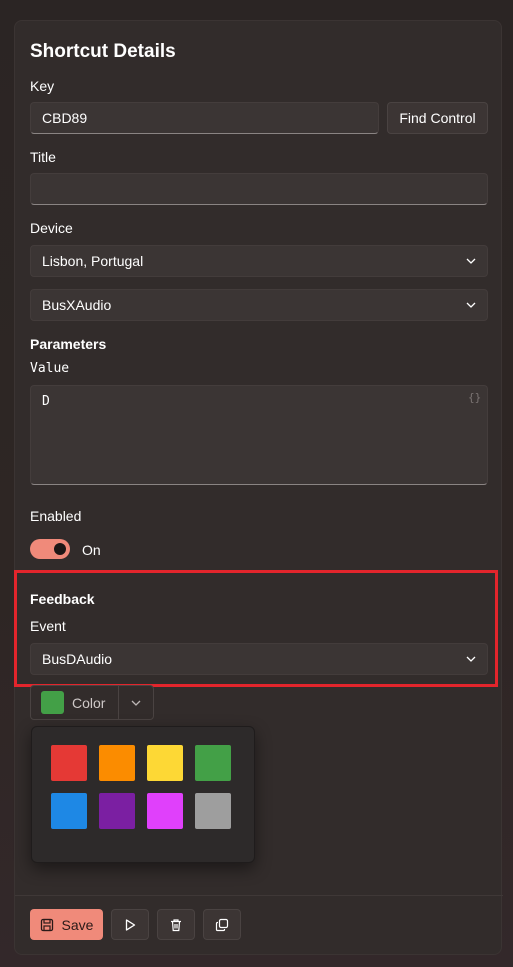  Describe the element at coordinates (62, 599) in the screenshot. I see `feedback-heading: Feedback` at that location.